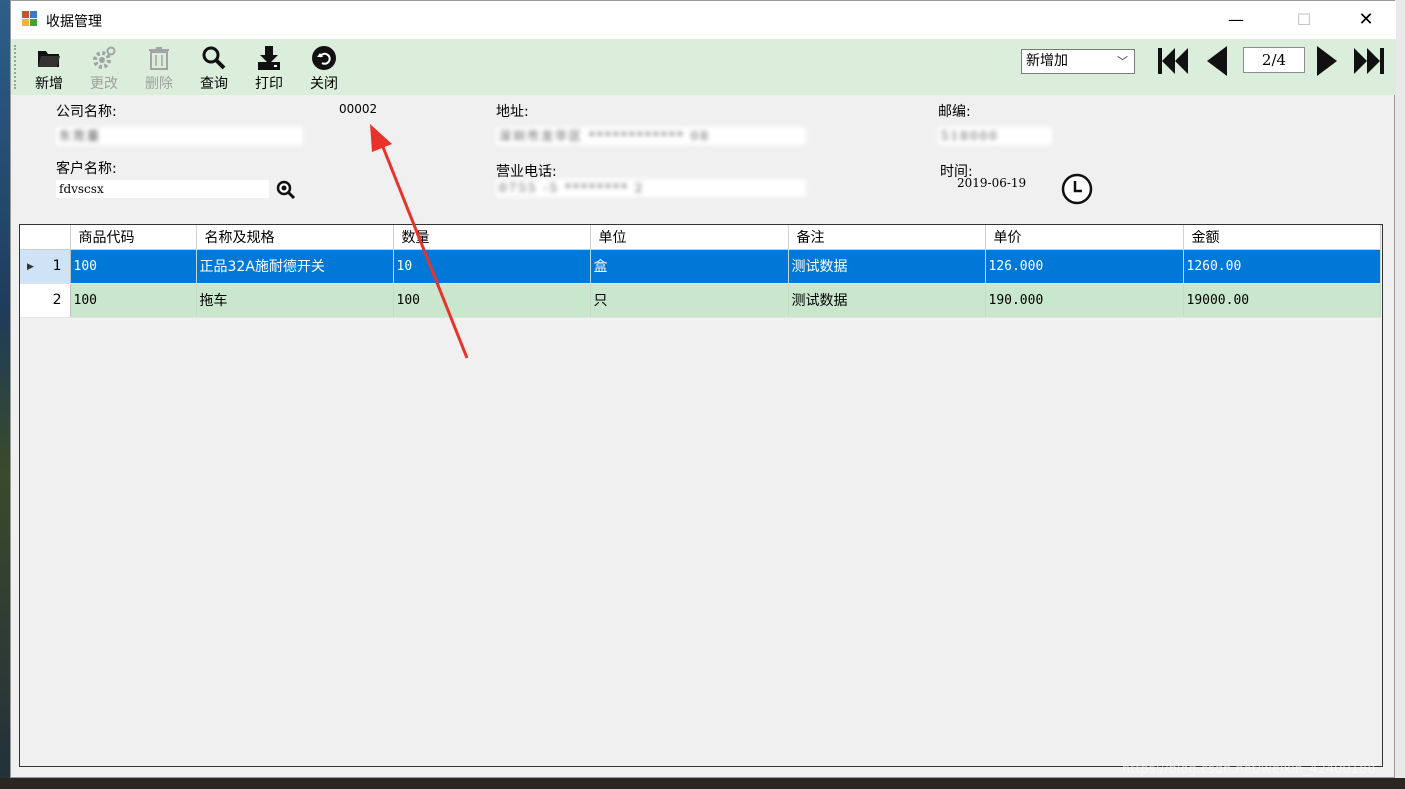 The width and height of the screenshot is (1405, 789). What do you see at coordinates (30, 266) in the screenshot?
I see `current-row-arrow-icon: ▶` at bounding box center [30, 266].